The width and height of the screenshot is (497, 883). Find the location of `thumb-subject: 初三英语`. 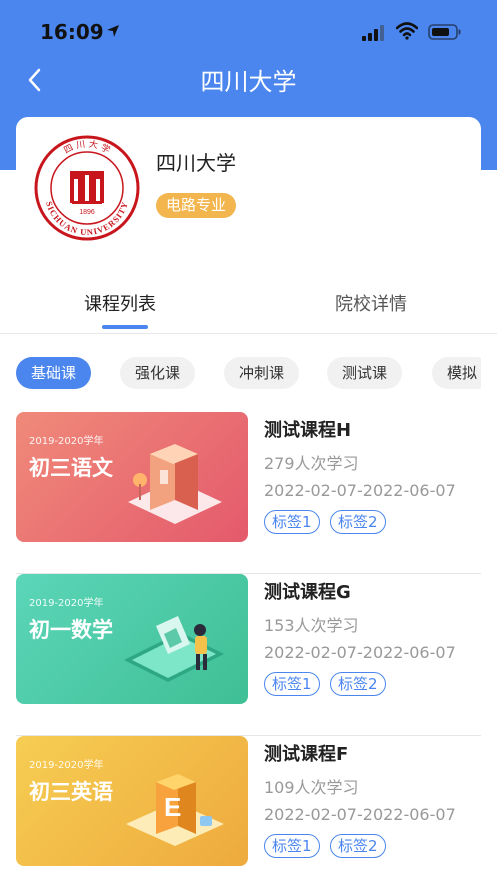

thumb-subject: 初三英语 is located at coordinates (71, 792).